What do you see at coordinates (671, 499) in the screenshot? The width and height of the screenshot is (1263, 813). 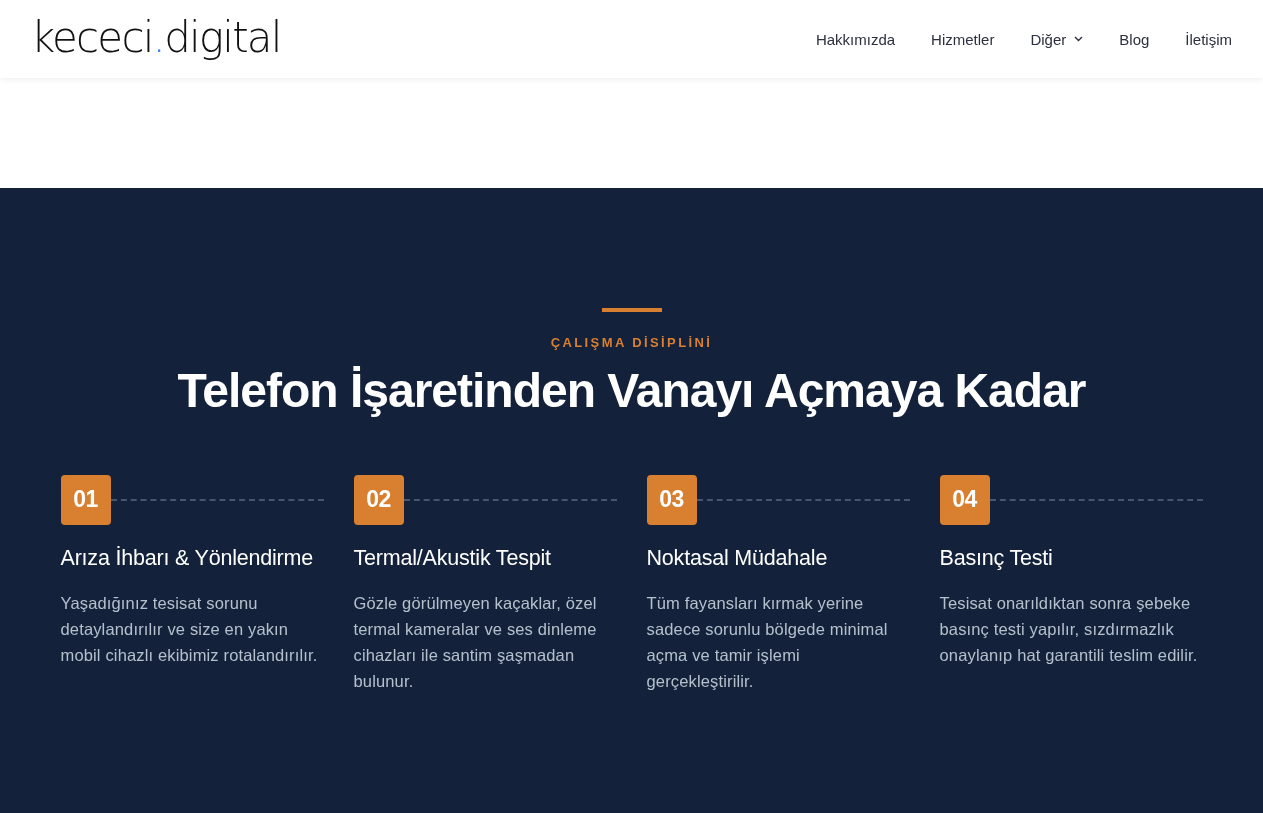 I see `step-number-badge: 03` at bounding box center [671, 499].